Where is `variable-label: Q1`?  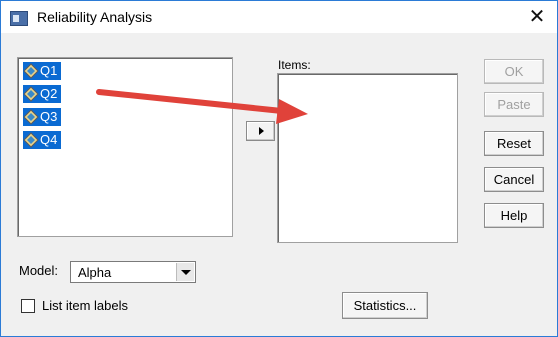
variable-label: Q1 is located at coordinates (49, 70).